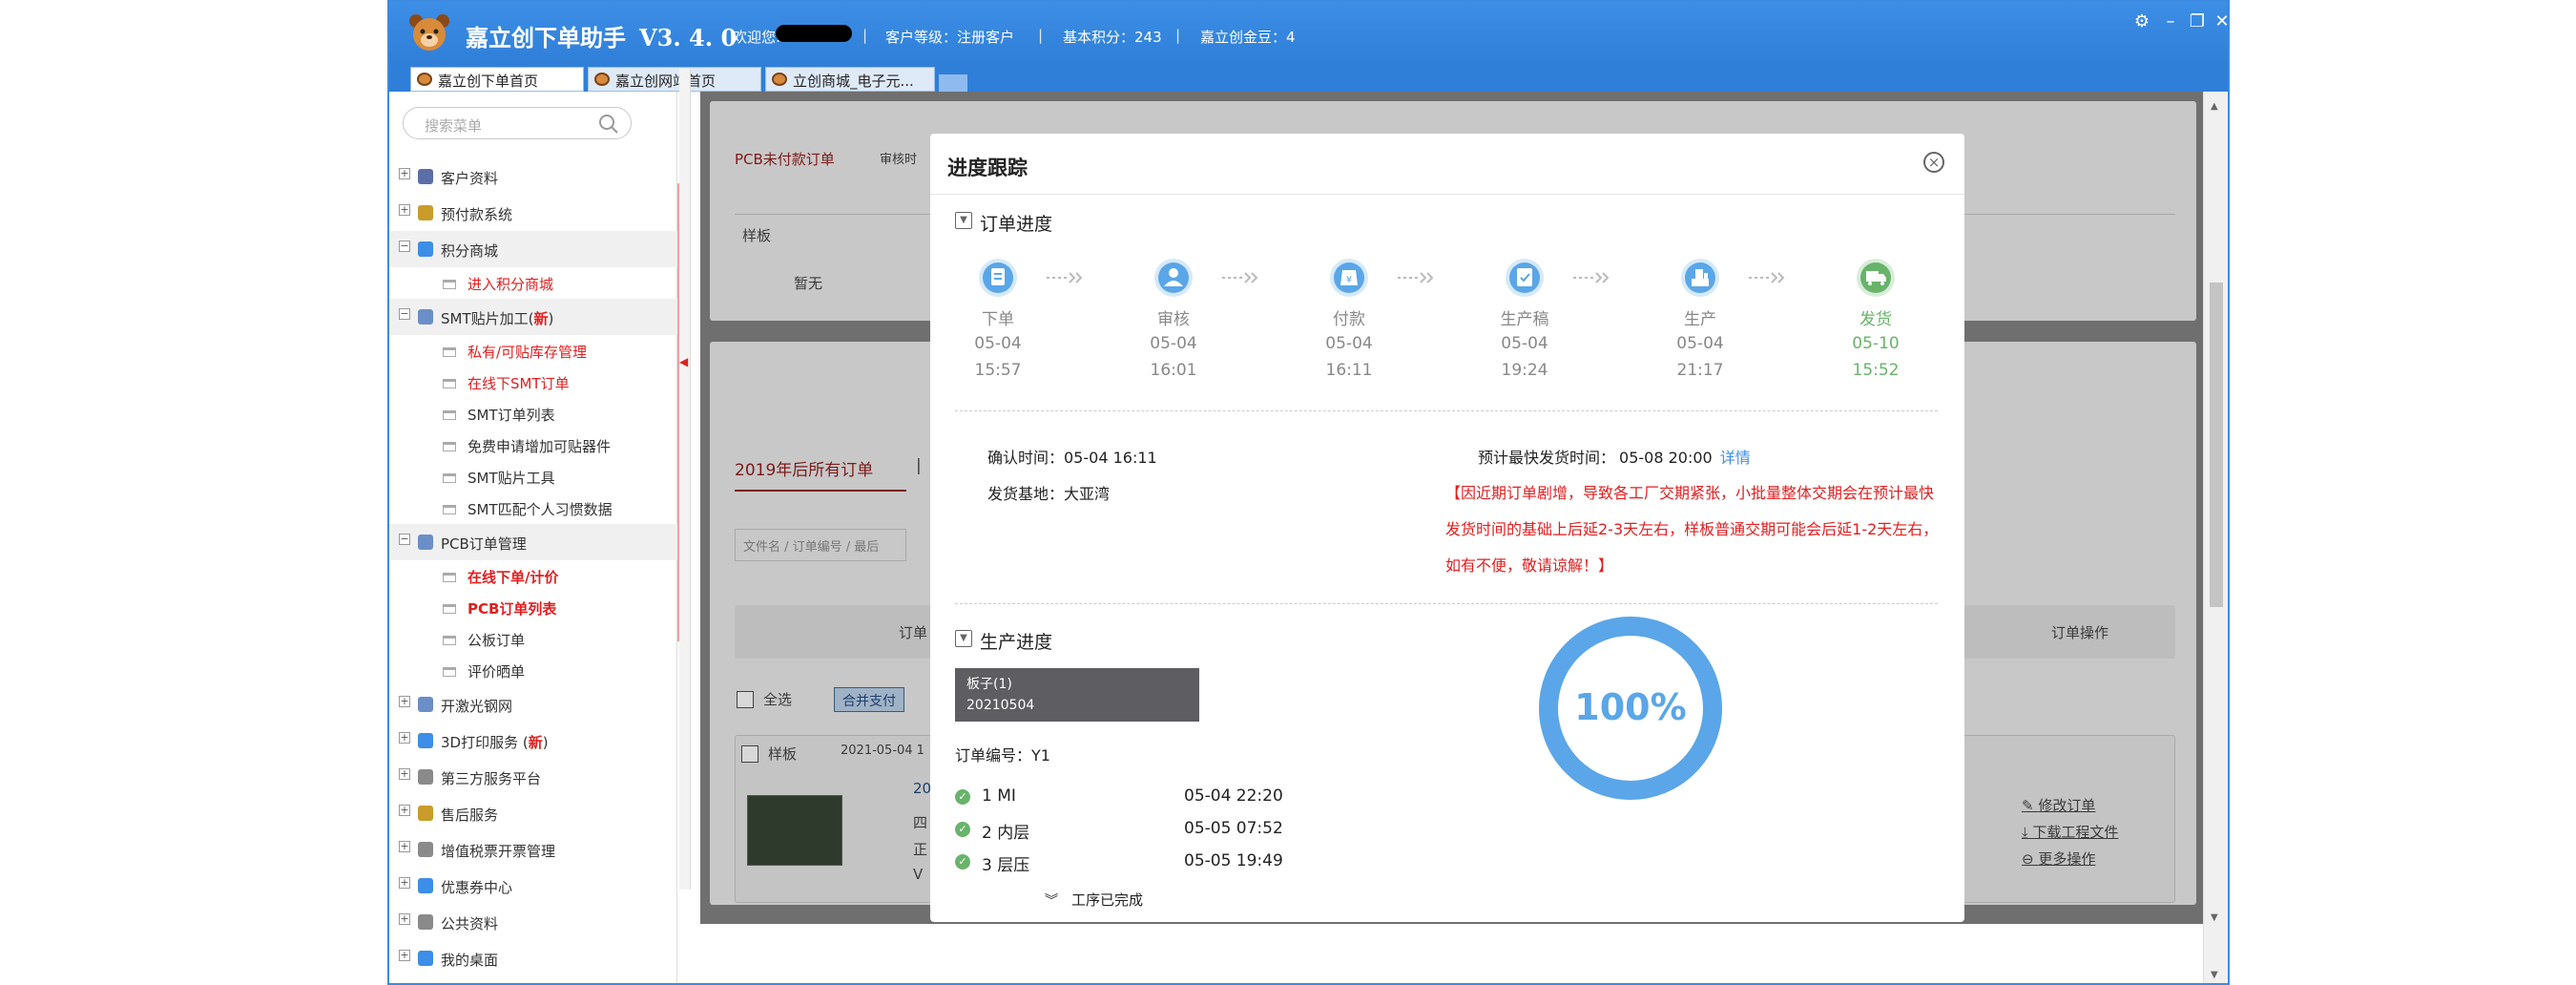 The width and height of the screenshot is (2576, 985). I want to click on sidebar-subitem: 评价晒单, so click(533, 670).